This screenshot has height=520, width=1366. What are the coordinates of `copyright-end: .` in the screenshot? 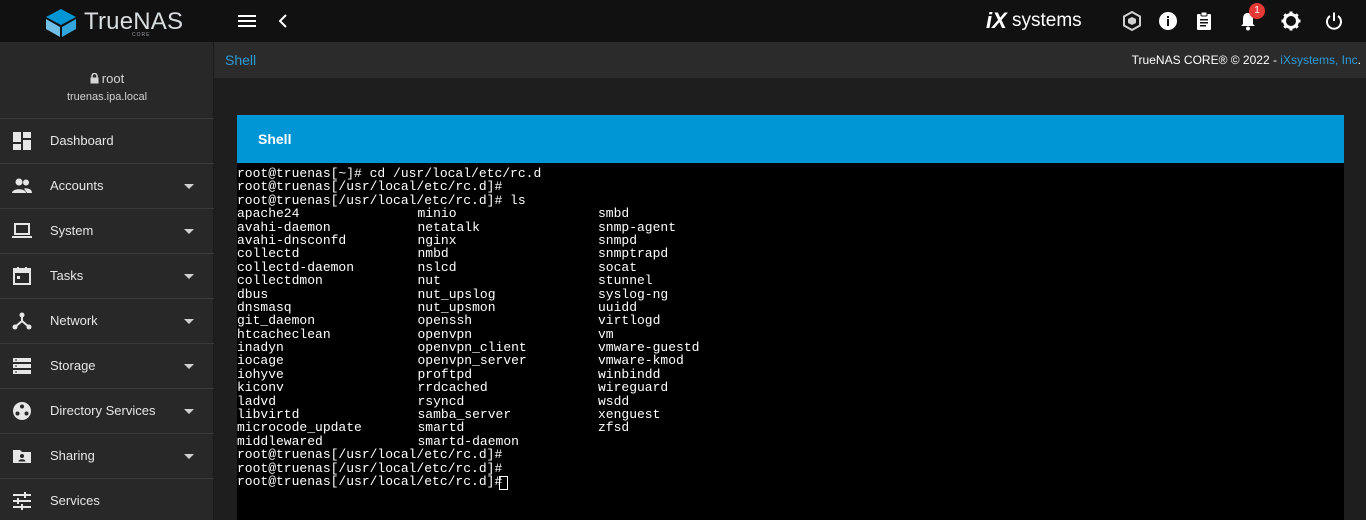 It's located at (1359, 60).